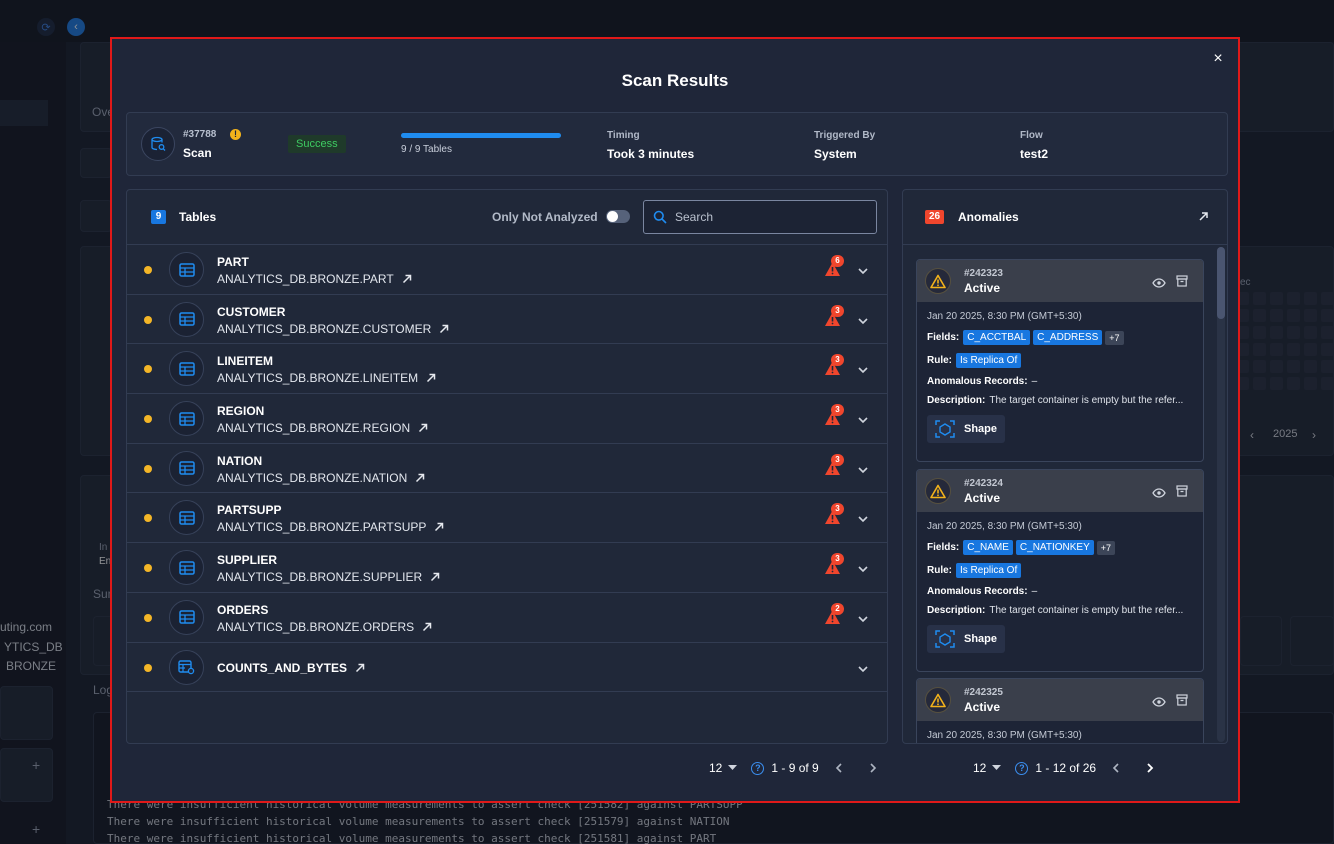  I want to click on triggered-by-label: Triggered By, so click(845, 135).